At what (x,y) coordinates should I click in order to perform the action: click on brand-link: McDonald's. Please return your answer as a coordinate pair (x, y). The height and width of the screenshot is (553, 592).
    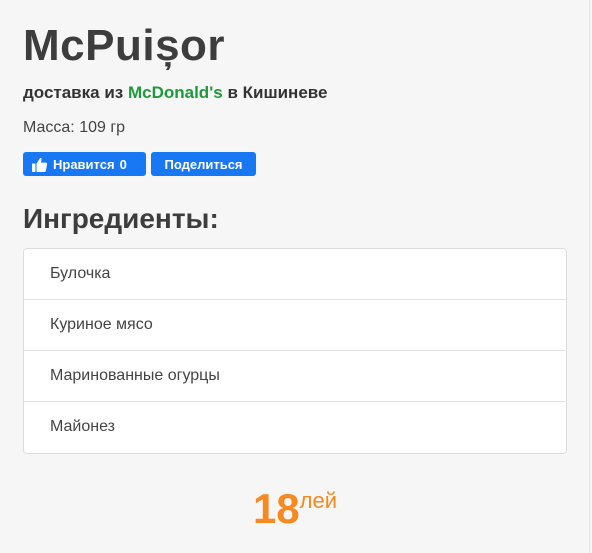
    Looking at the image, I should click on (175, 92).